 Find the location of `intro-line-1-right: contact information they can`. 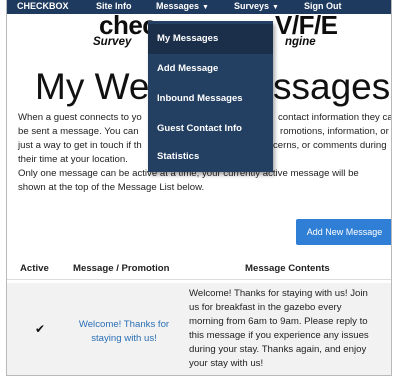

intro-line-1-right: contact information they can is located at coordinates (335, 117).